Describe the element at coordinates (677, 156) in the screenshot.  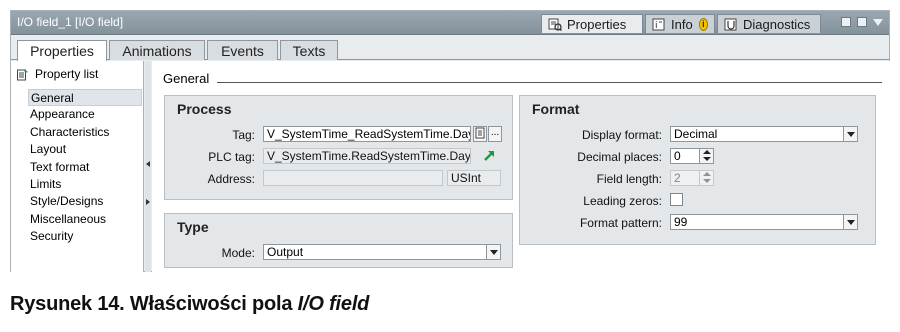
I see `decimal-places-value: 0` at that location.